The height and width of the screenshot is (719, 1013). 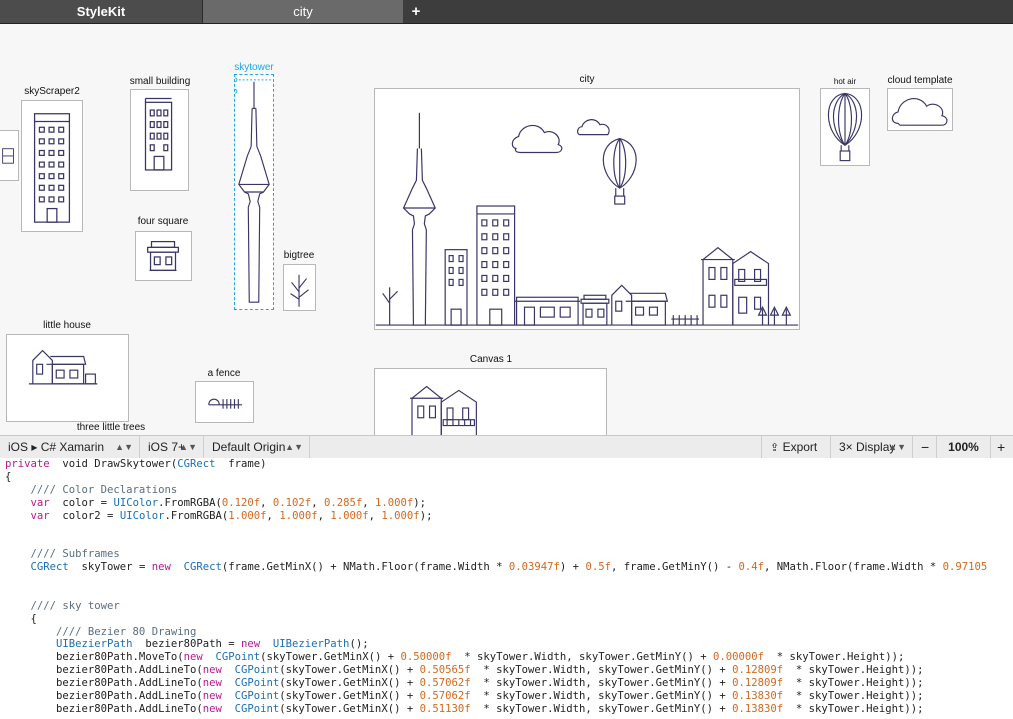 I want to click on code-token: ) +, so click(x=572, y=567).